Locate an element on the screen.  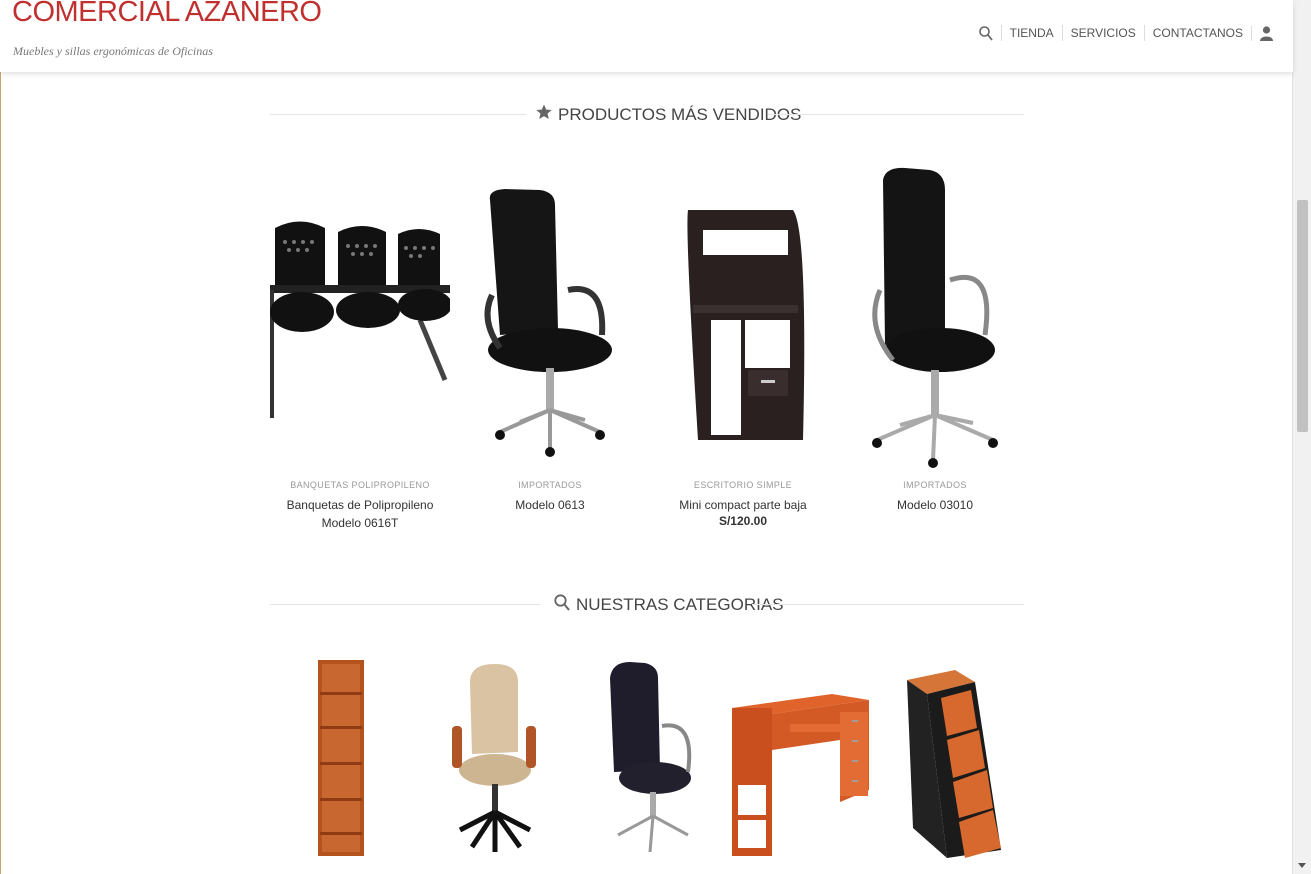
best-sellers-heading: PRODUCTOS MÁS VENDIDOS is located at coordinates (647, 114).